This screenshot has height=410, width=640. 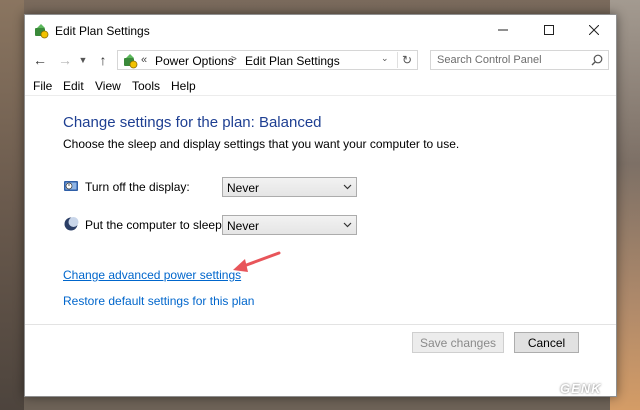 What do you see at coordinates (546, 342) in the screenshot?
I see `cancel-button: Cancel` at bounding box center [546, 342].